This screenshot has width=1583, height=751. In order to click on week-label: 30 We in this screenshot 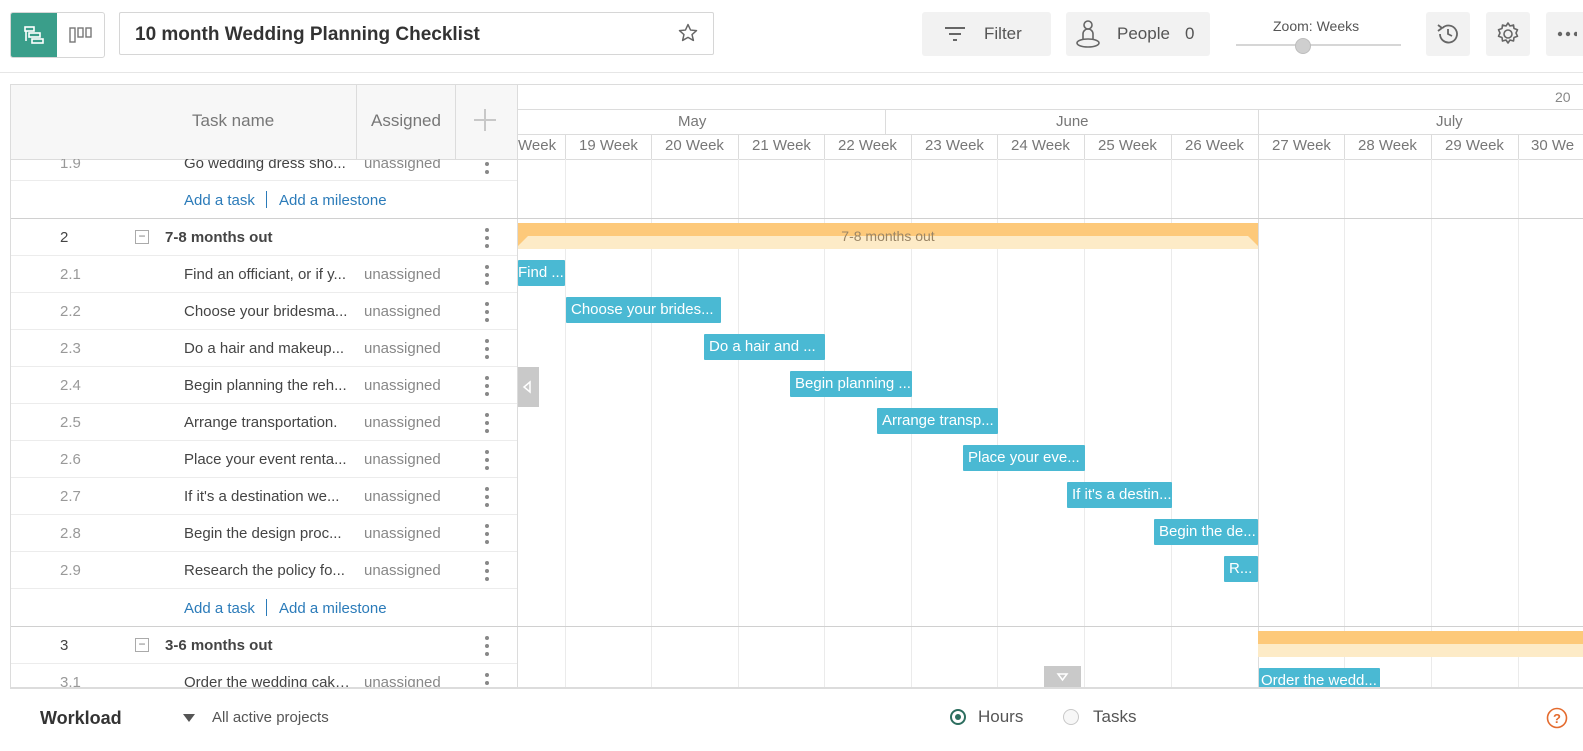, I will do `click(1553, 145)`.